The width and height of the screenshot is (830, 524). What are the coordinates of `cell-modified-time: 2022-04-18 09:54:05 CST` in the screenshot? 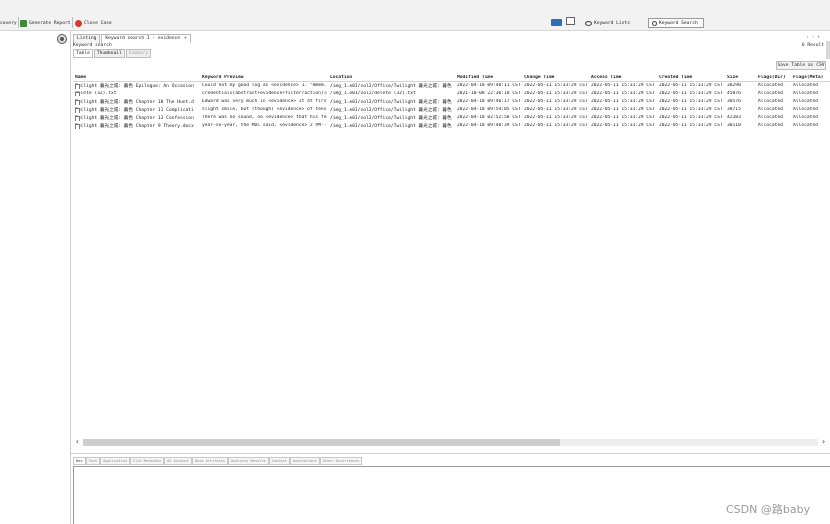 It's located at (489, 109).